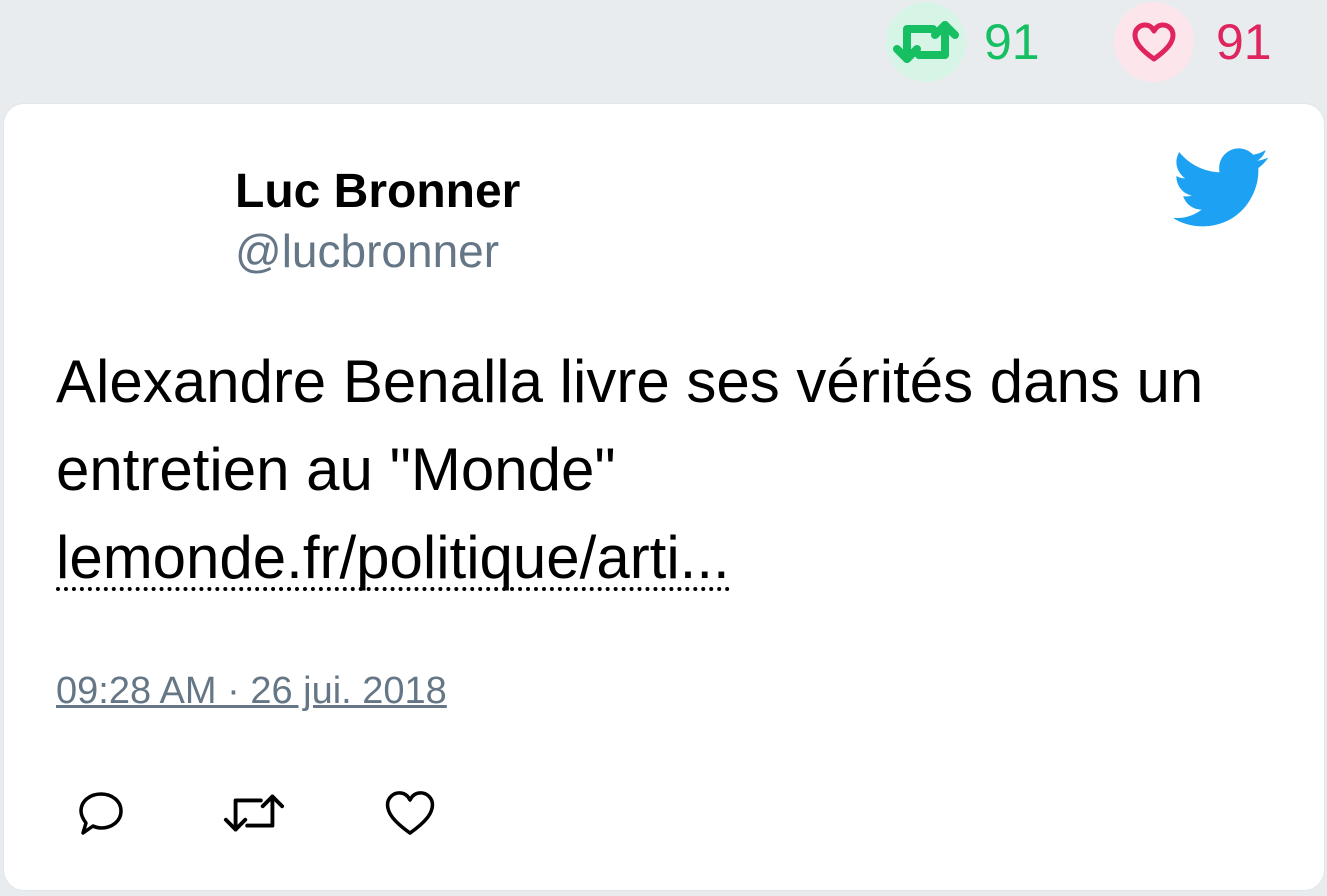  I want to click on twitter-bird-icon, so click(1221, 190).